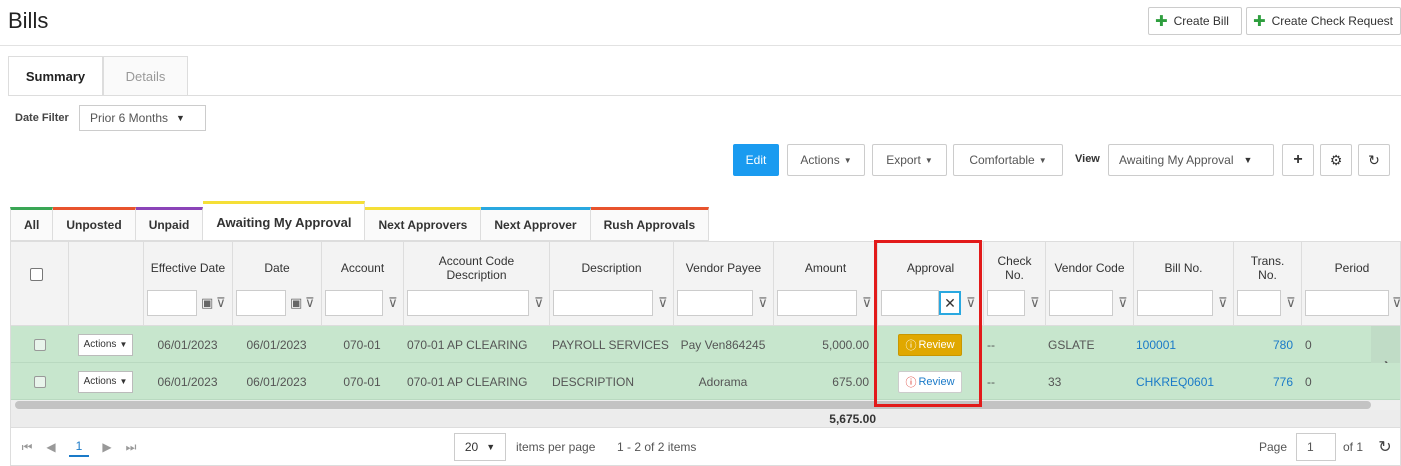 The width and height of the screenshot is (1401, 466). Describe the element at coordinates (536, 224) in the screenshot. I see `subtab-next-approver: Next Approver` at that location.